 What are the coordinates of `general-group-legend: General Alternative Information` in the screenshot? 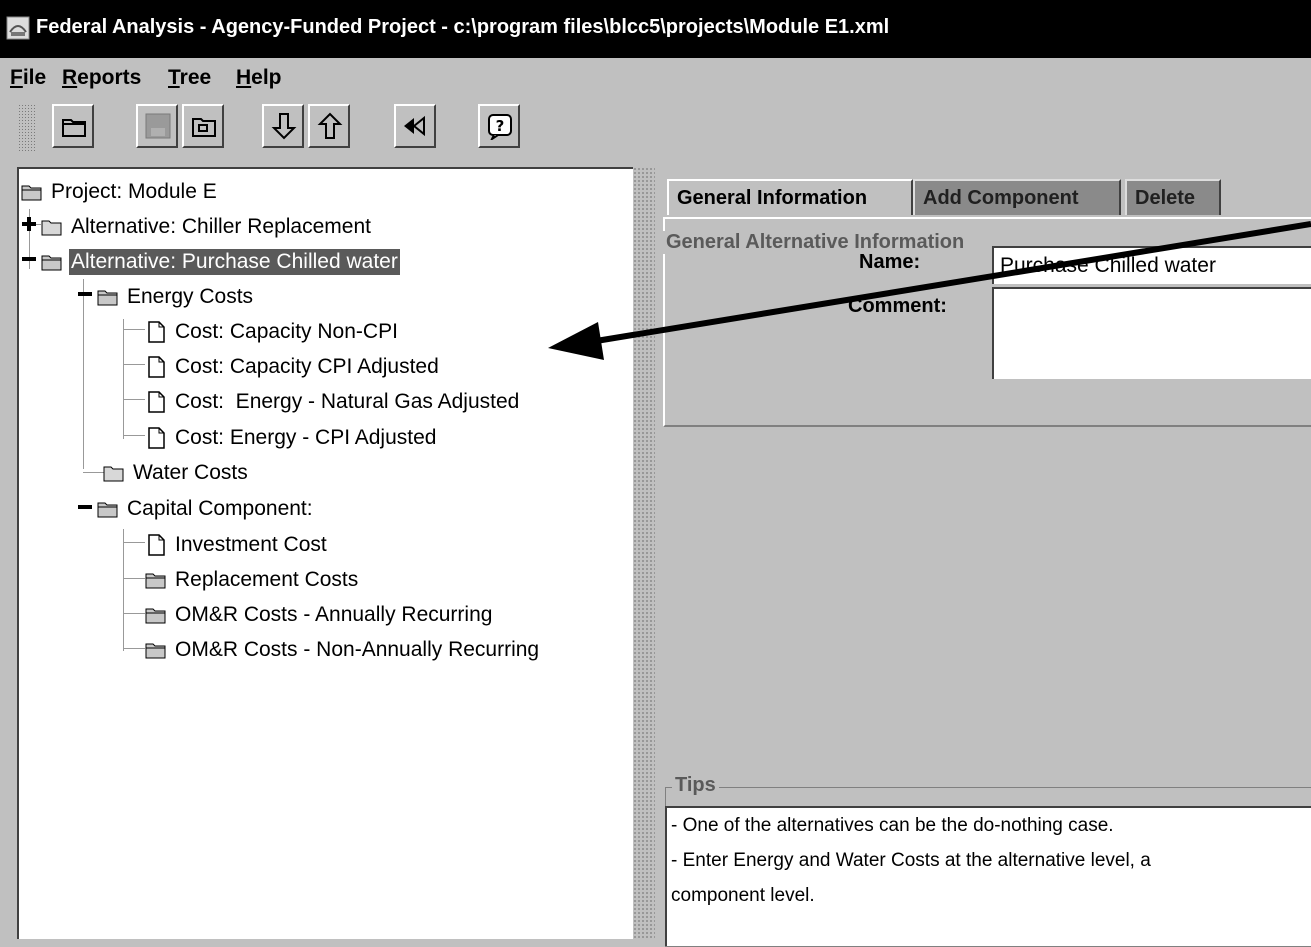 It's located at (815, 242).